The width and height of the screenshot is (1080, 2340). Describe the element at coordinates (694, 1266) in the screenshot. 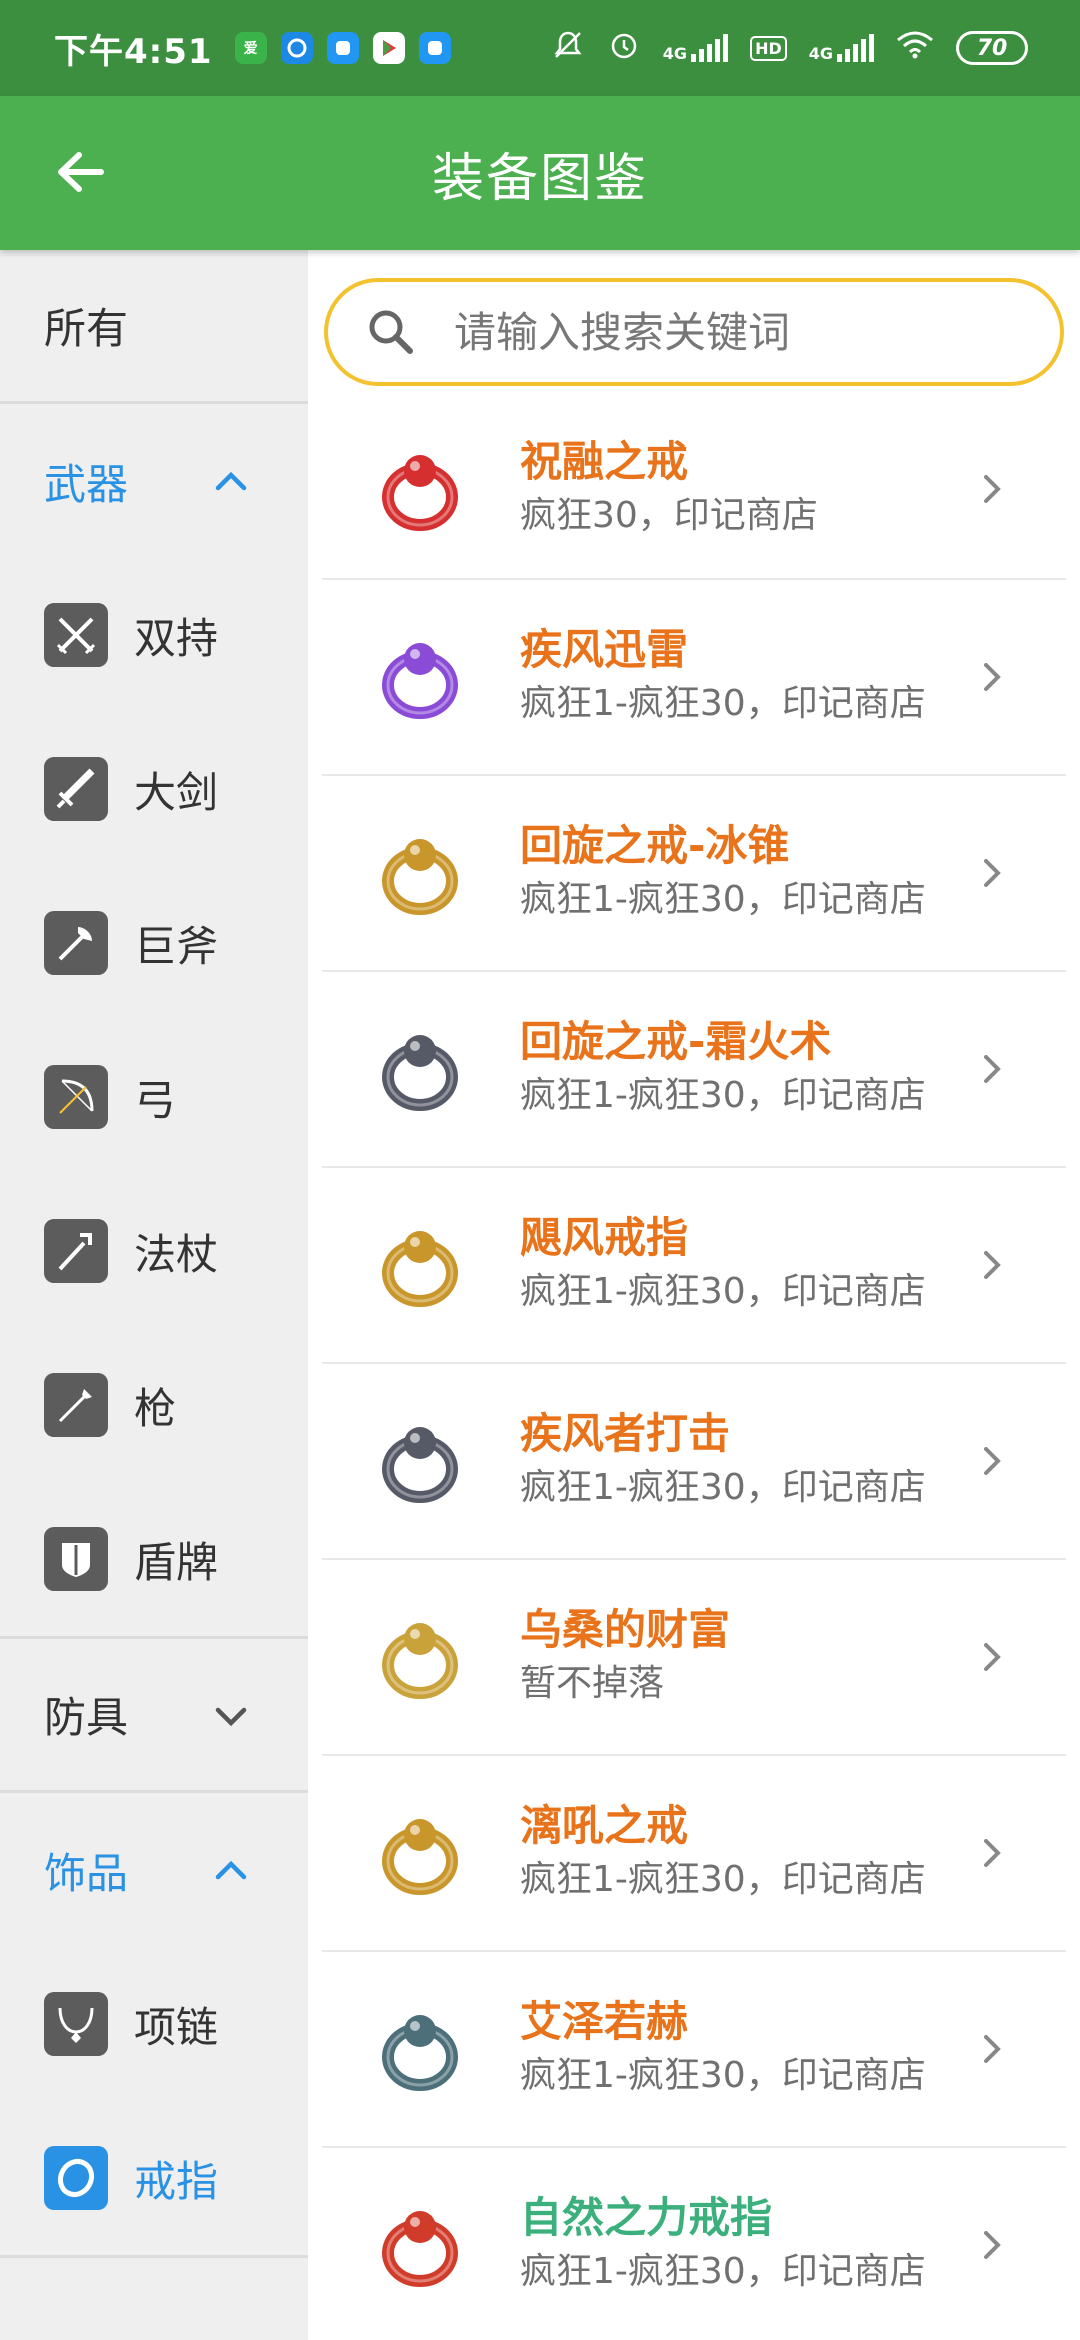

I see `list-item: 飓风戒指疯狂1-疯狂30，印记商店` at that location.